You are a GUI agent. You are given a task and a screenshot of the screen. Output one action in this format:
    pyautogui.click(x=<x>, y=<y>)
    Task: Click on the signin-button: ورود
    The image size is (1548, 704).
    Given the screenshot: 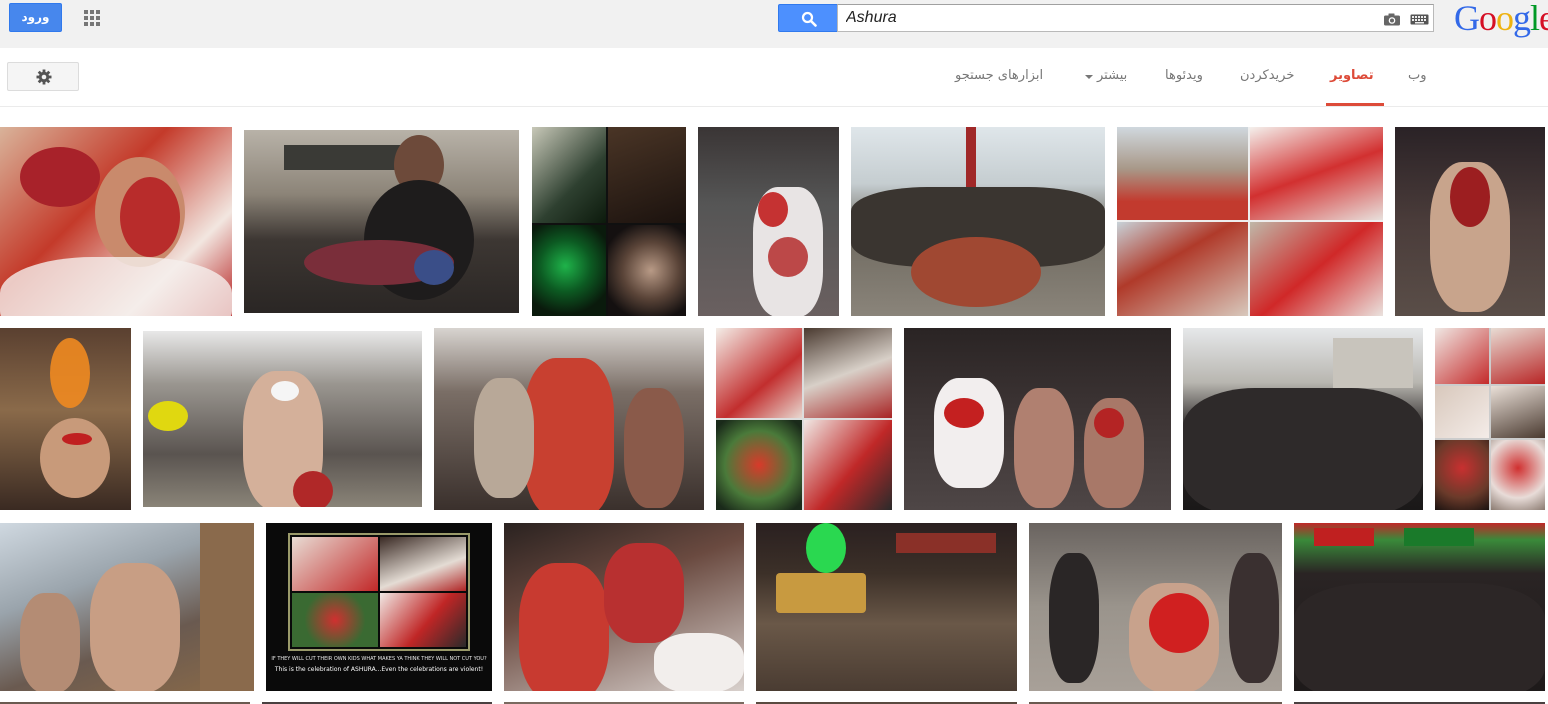 What is the action you would take?
    pyautogui.click(x=35, y=17)
    